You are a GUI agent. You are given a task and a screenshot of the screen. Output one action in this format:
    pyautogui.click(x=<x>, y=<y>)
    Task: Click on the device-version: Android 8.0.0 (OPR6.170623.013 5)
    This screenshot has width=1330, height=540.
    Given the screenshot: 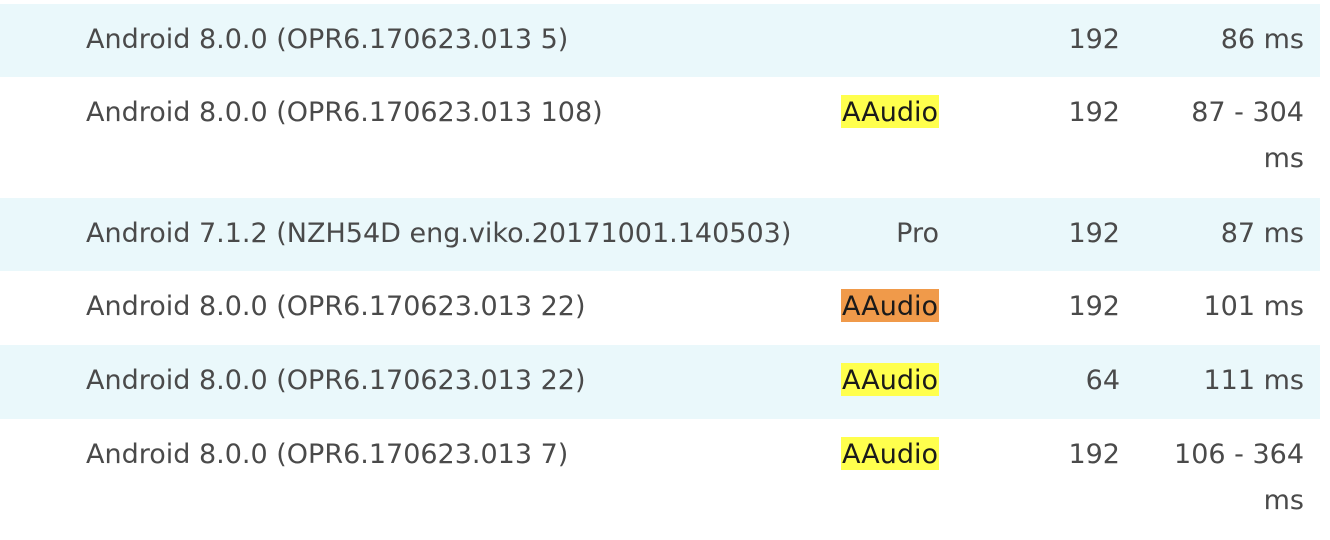 What is the action you would take?
    pyautogui.click(x=327, y=39)
    